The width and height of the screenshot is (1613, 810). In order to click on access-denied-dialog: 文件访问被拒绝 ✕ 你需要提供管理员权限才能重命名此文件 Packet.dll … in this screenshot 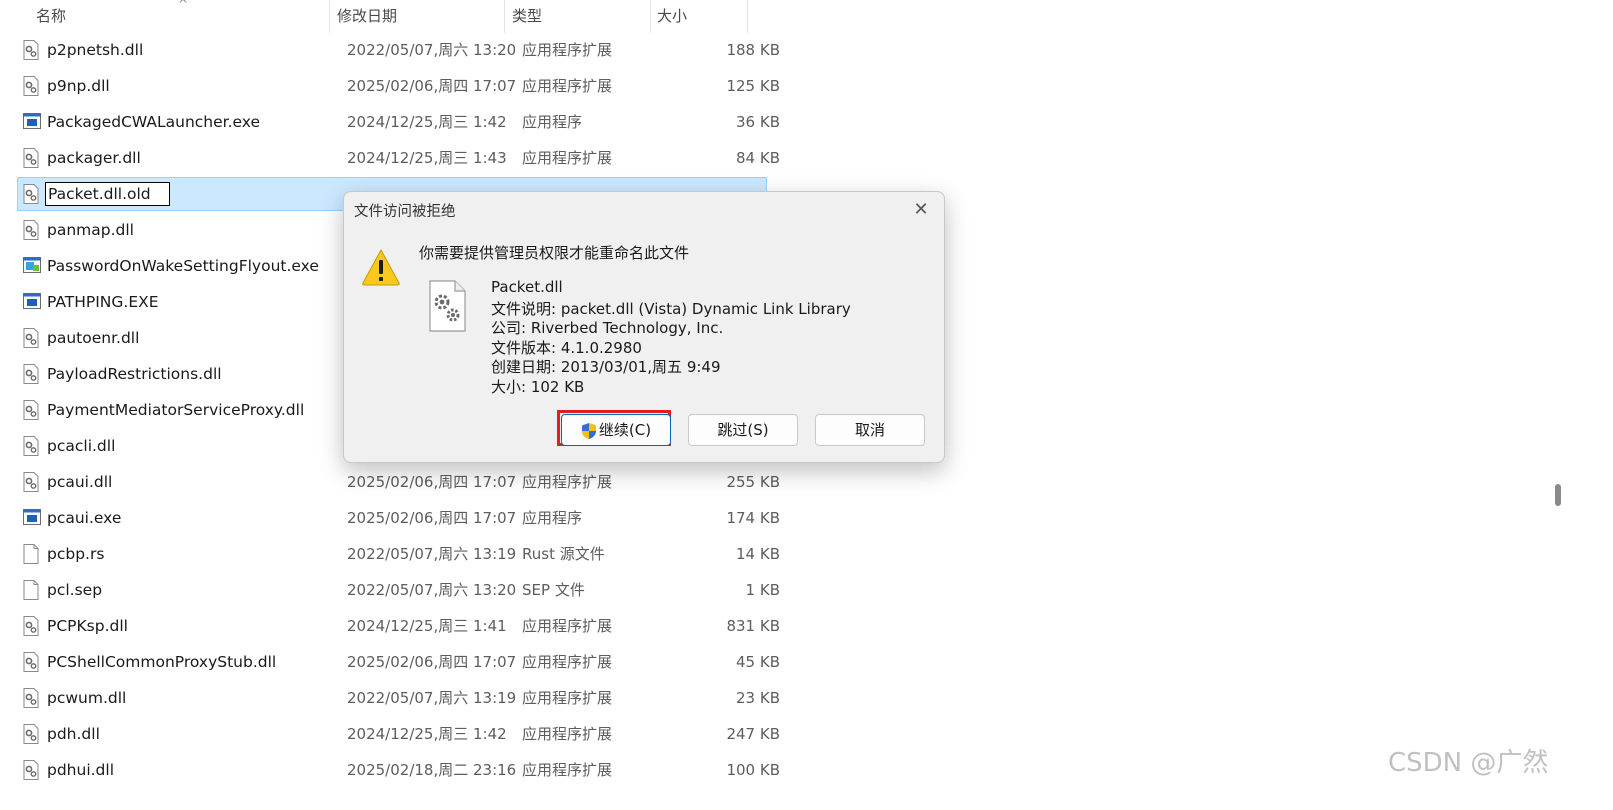, I will do `click(644, 327)`.